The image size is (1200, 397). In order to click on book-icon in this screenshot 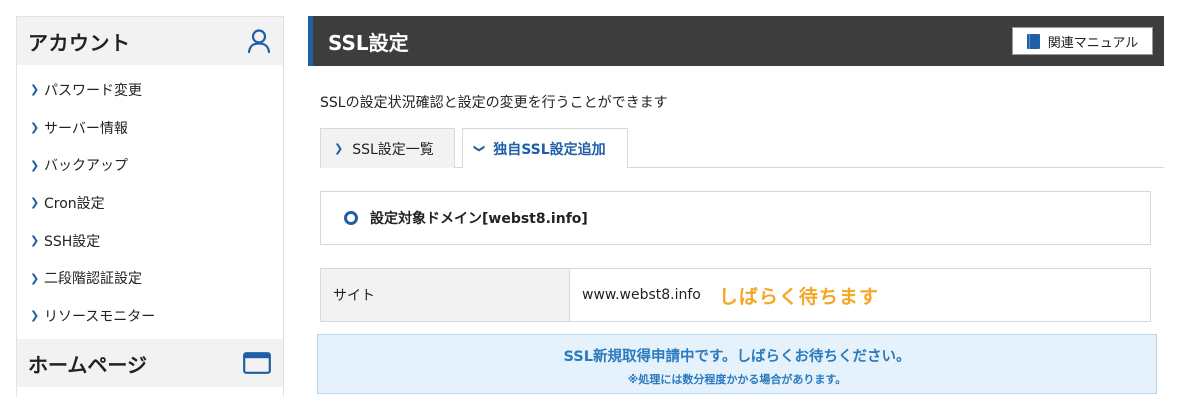, I will do `click(1033, 41)`.